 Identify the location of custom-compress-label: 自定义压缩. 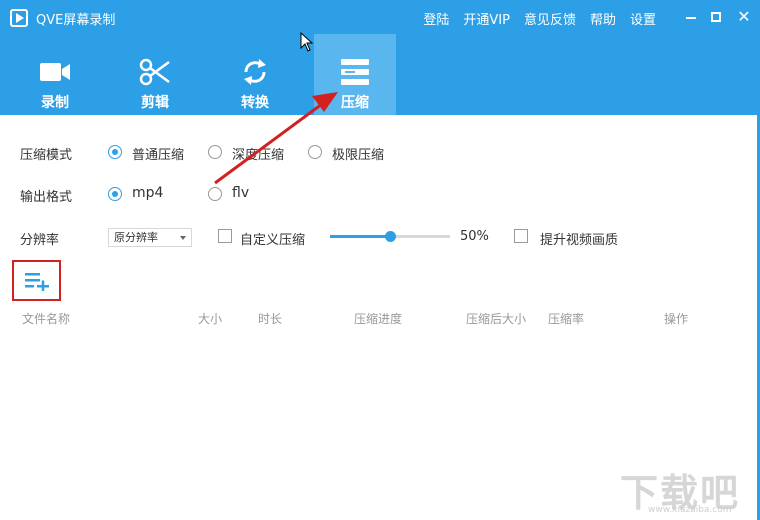
(273, 240).